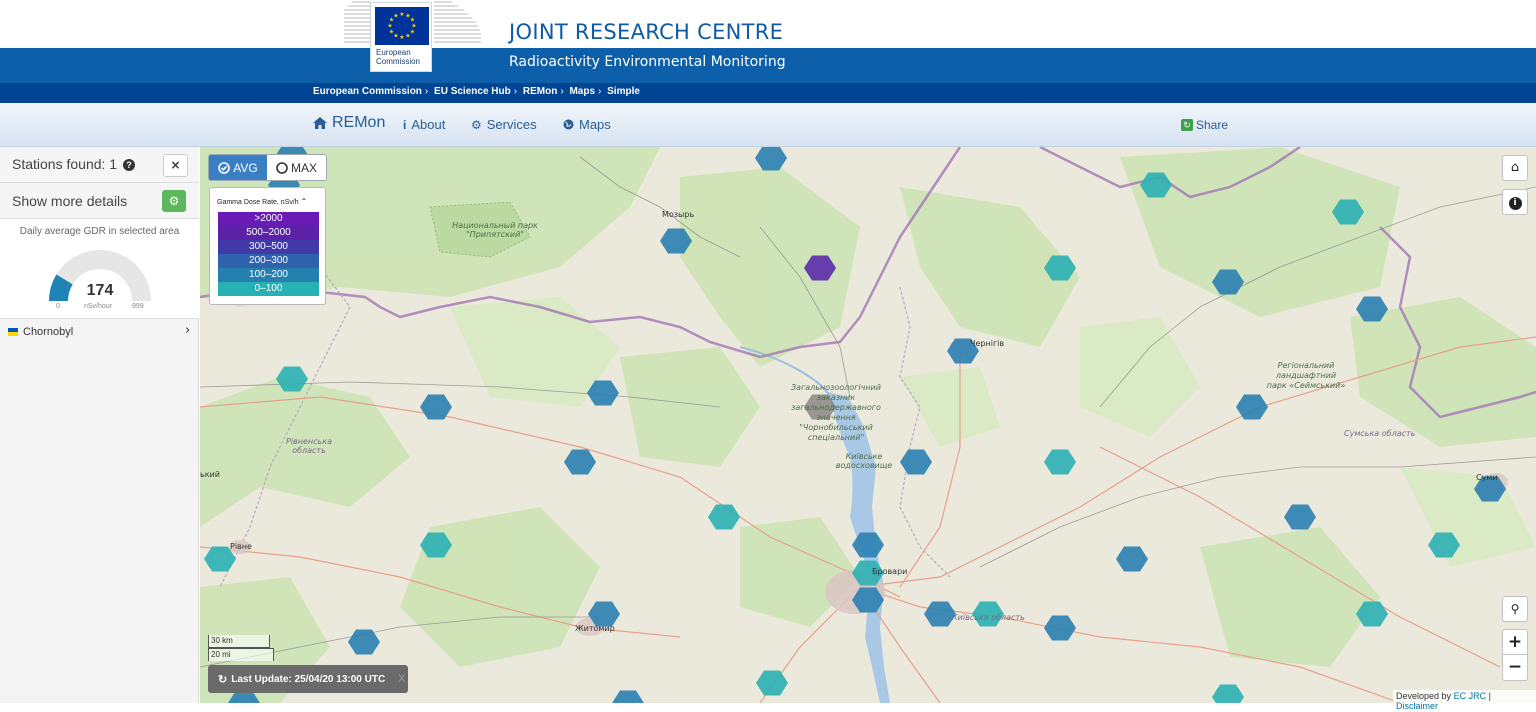 The width and height of the screenshot is (1536, 712). Describe the element at coordinates (174, 201) in the screenshot. I see `show-details-button: ⚙` at that location.